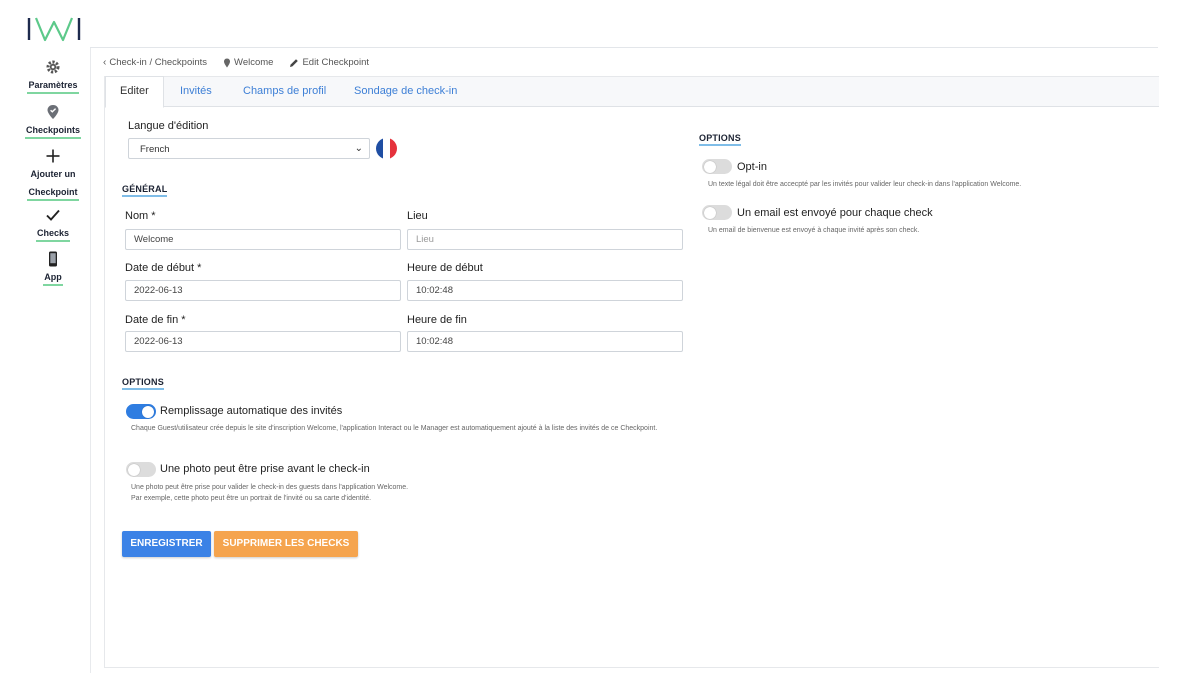 The height and width of the screenshot is (673, 1197). Describe the element at coordinates (263, 239) in the screenshot. I see `name-input` at that location.